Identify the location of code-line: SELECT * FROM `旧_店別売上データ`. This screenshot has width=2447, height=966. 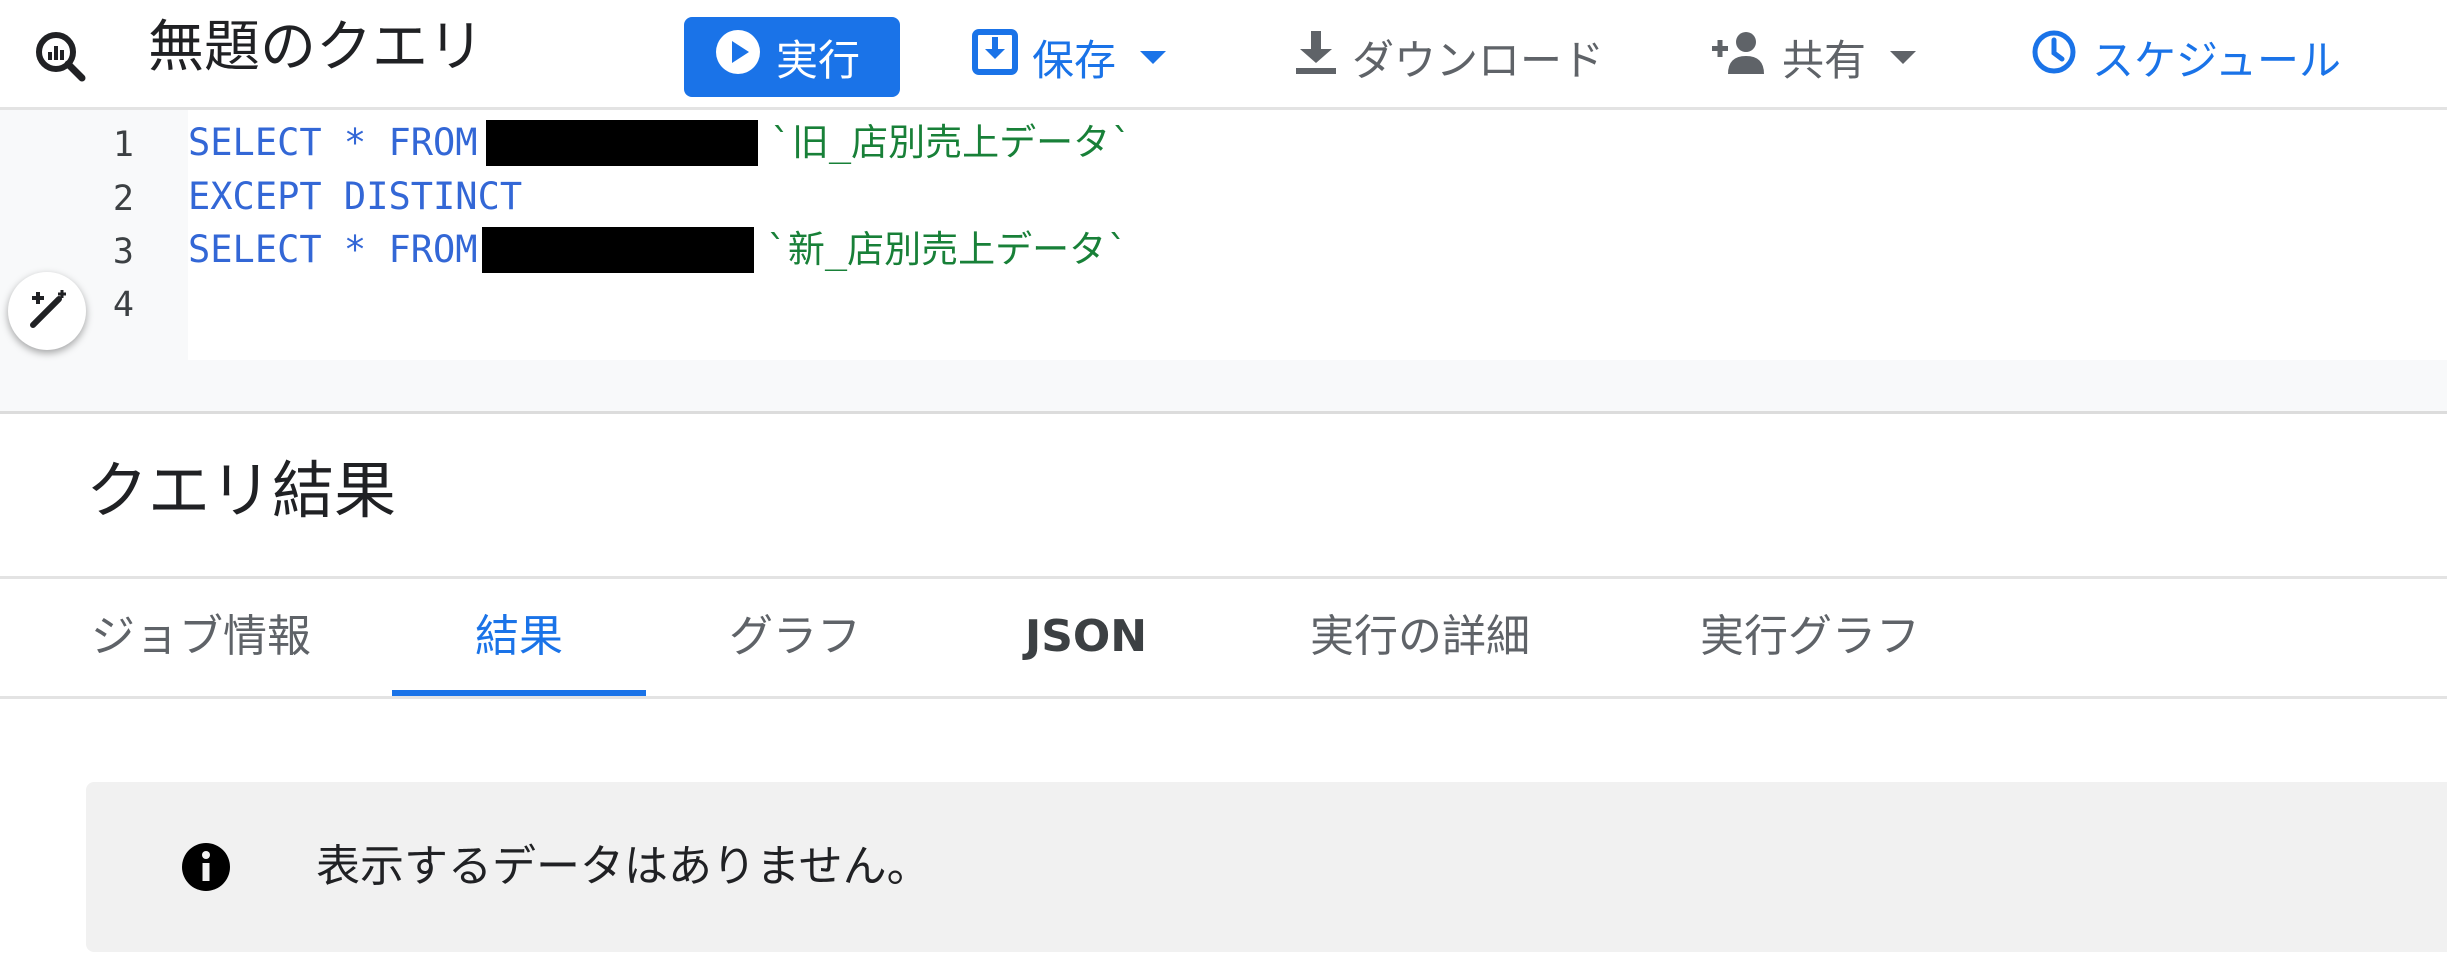
(660, 143).